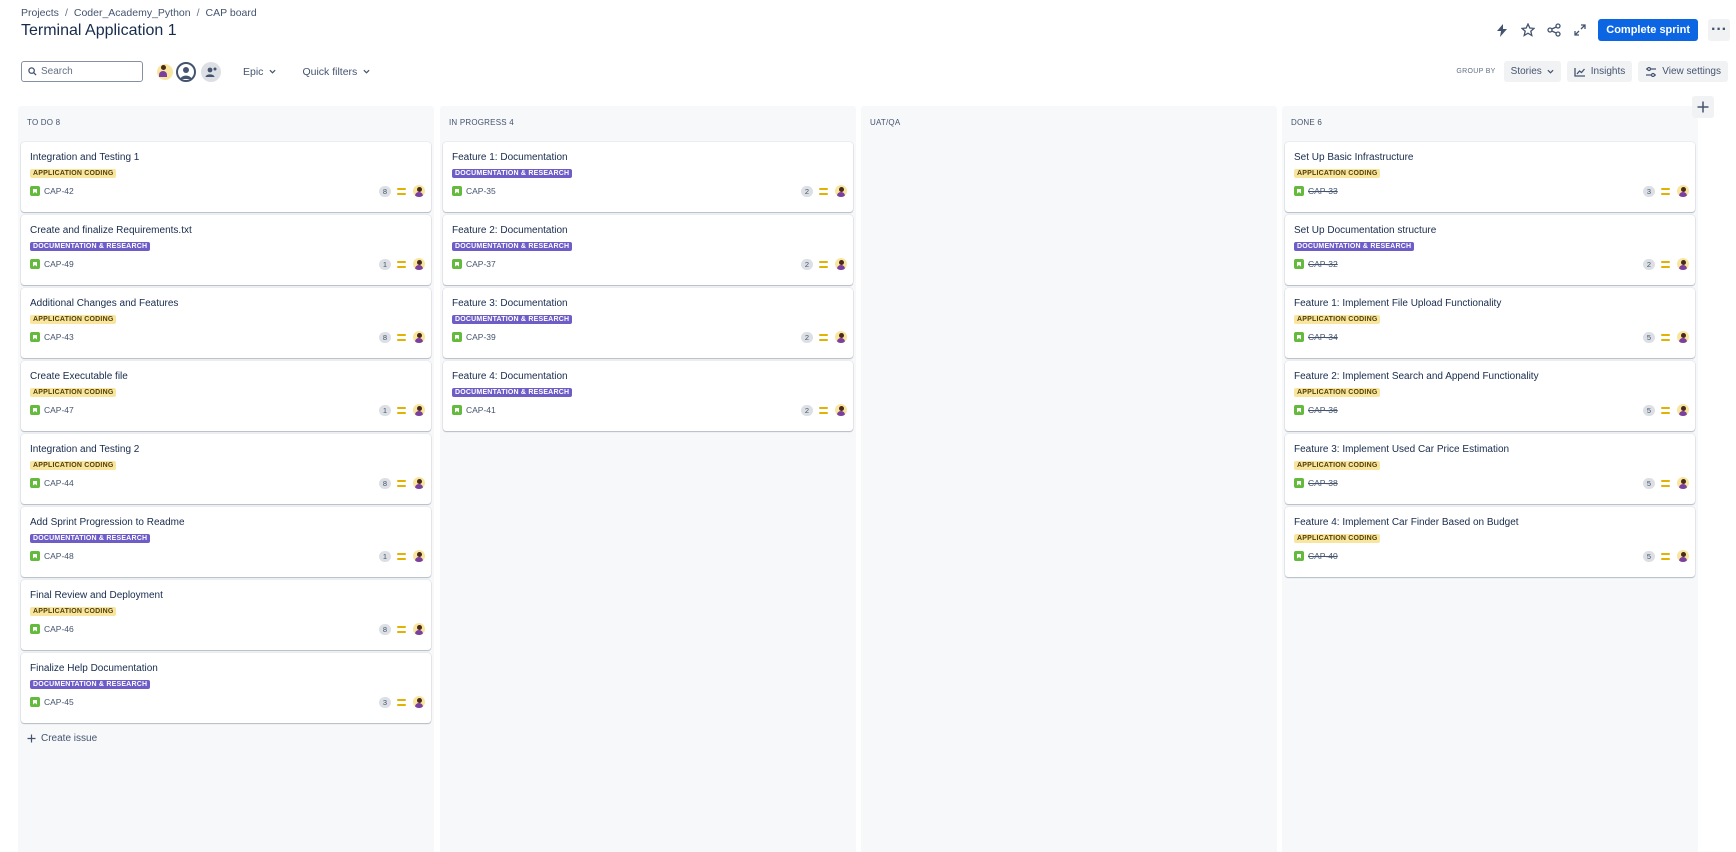 This screenshot has width=1736, height=852. Describe the element at coordinates (86, 71) in the screenshot. I see `search-input` at that location.